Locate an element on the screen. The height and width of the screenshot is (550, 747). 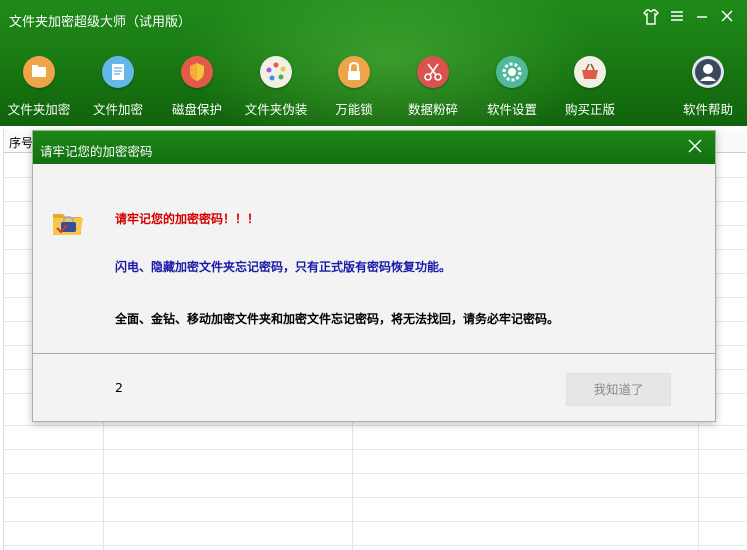
toolbar-folder-encrypt: 文件夹加密 is located at coordinates (39, 87).